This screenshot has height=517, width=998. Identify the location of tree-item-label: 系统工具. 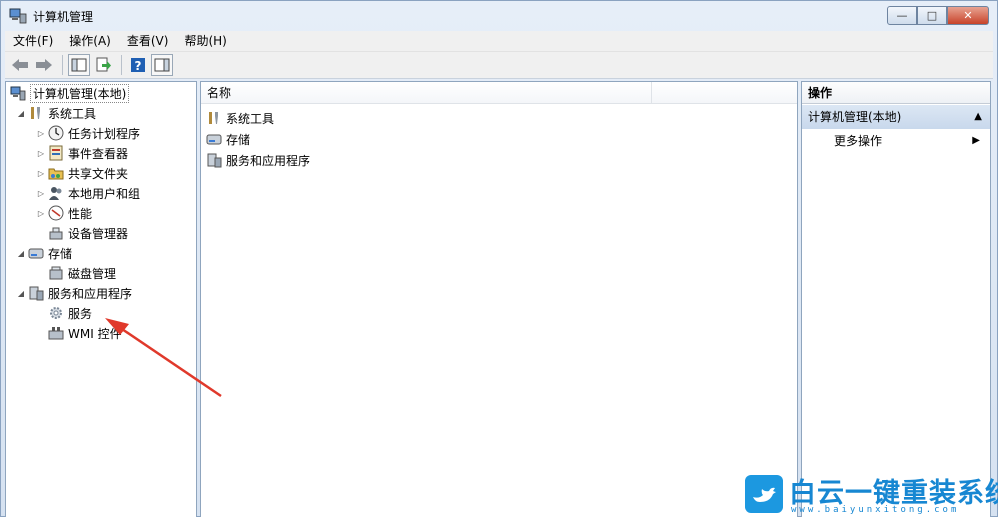
(72, 113).